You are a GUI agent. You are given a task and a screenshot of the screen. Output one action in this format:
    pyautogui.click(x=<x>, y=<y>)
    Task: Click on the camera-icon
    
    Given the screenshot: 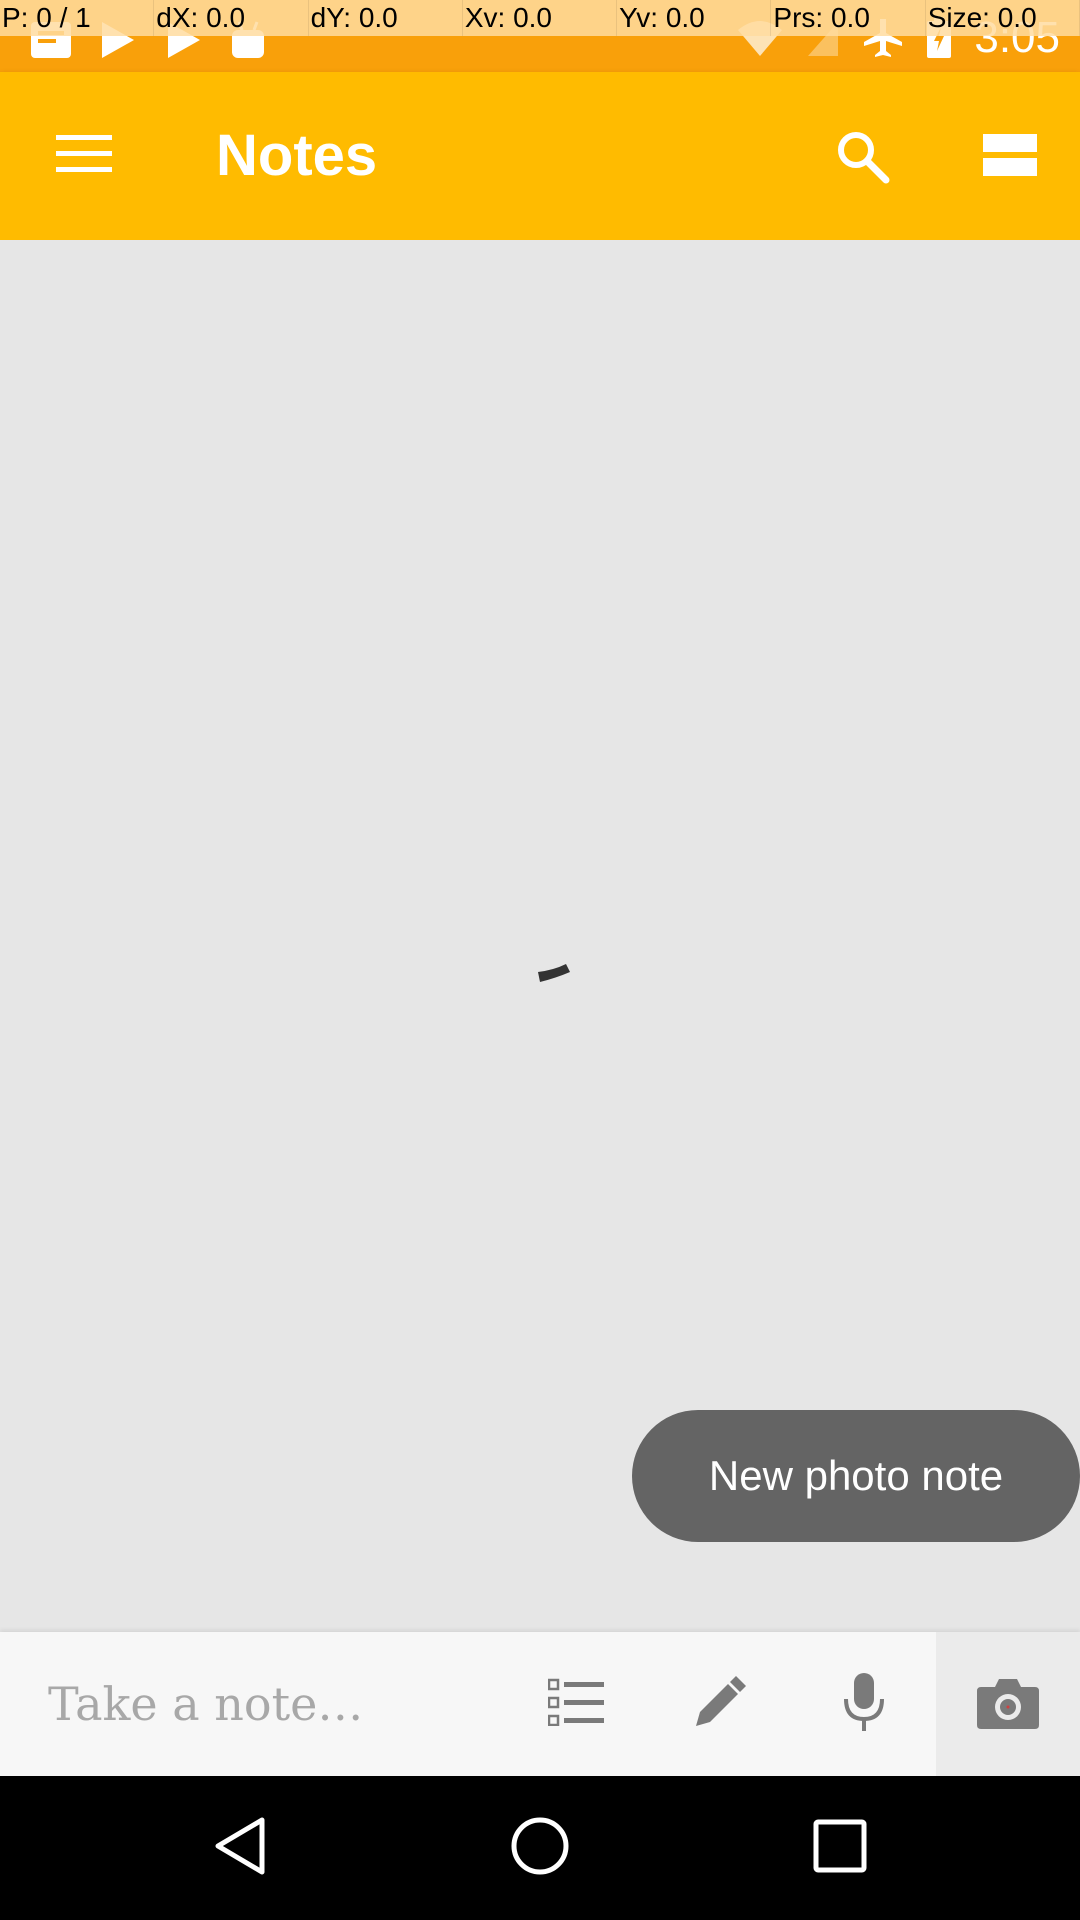 What is the action you would take?
    pyautogui.click(x=1008, y=1704)
    